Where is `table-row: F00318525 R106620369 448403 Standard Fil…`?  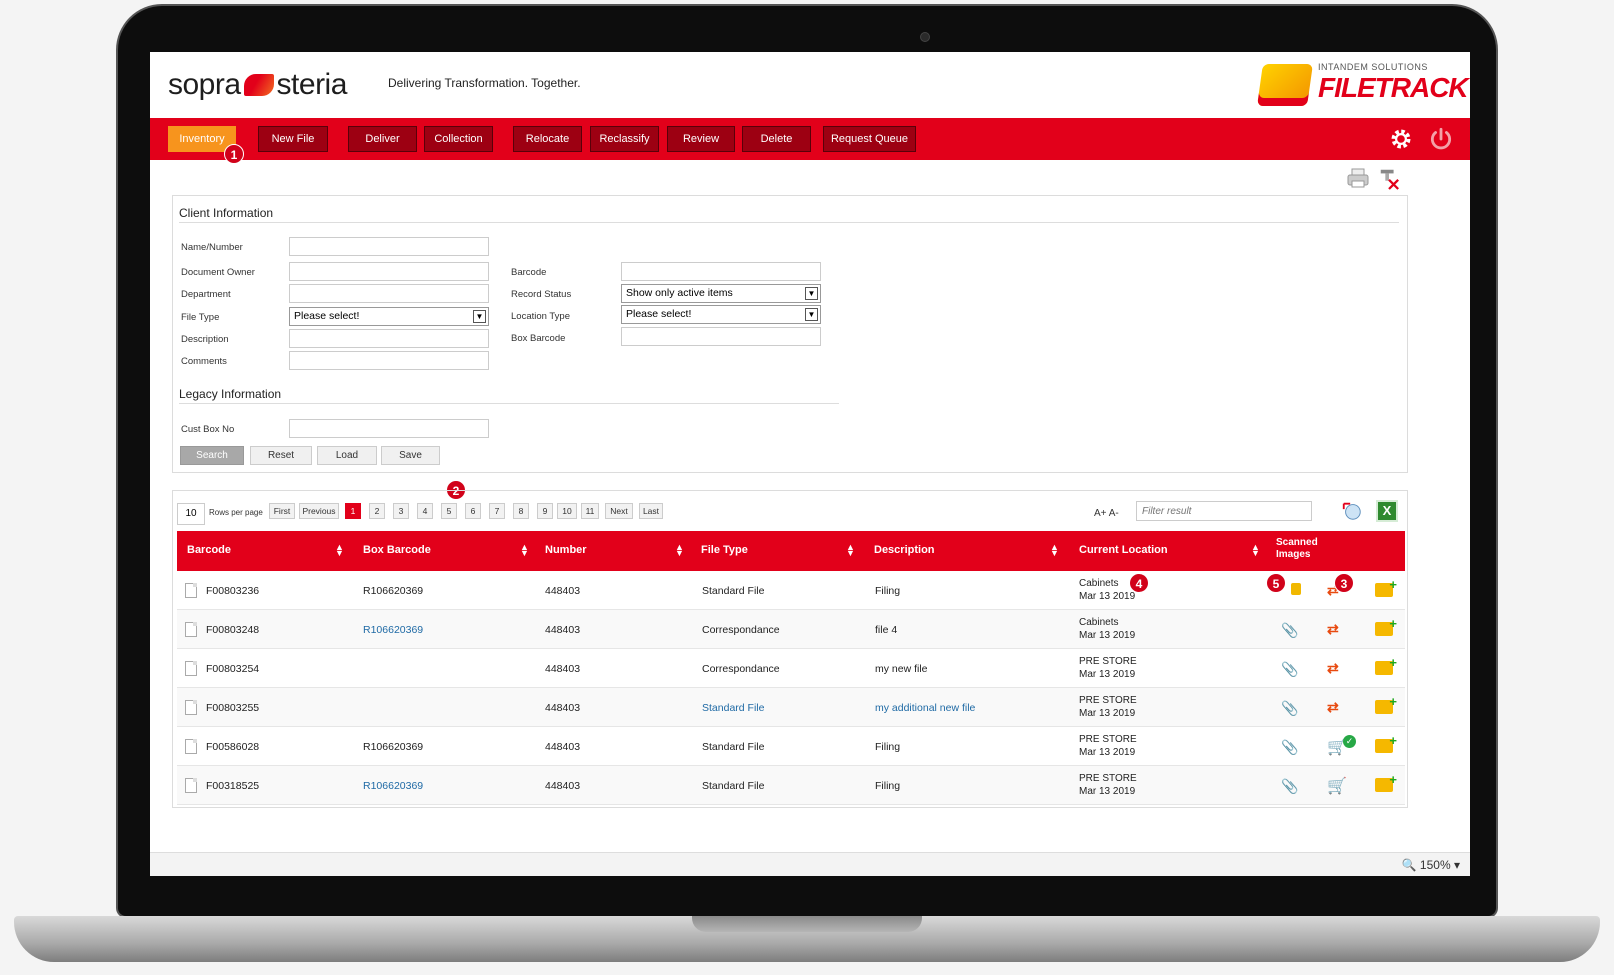
table-row: F00318525 R106620369 448403 Standard Fil… is located at coordinates (791, 785).